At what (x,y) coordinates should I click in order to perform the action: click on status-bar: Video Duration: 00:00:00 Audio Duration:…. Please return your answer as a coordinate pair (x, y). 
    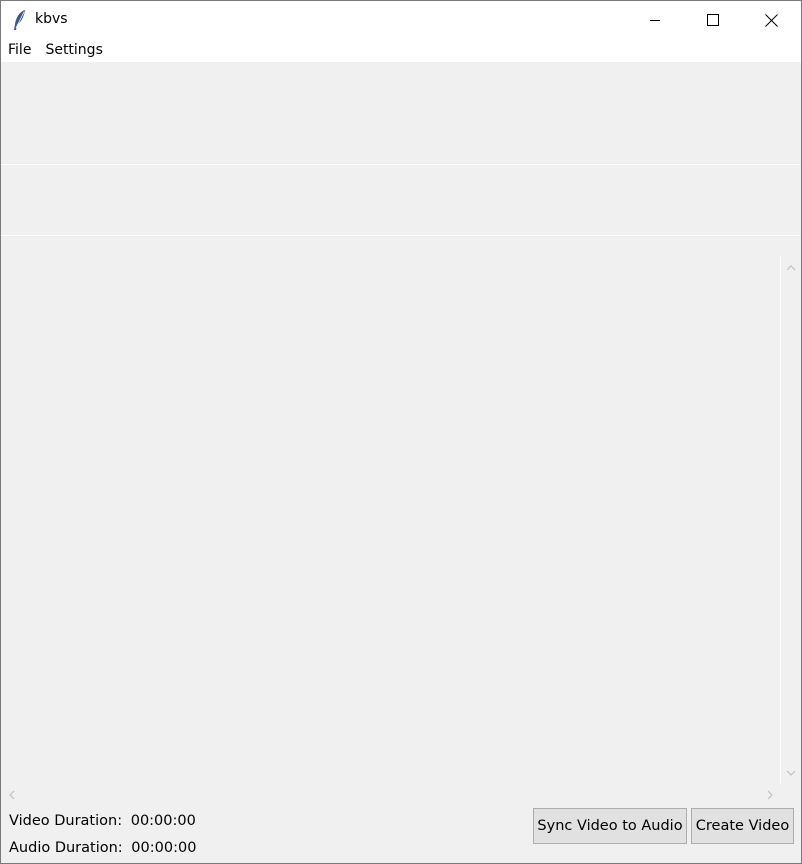
    Looking at the image, I should click on (401, 824).